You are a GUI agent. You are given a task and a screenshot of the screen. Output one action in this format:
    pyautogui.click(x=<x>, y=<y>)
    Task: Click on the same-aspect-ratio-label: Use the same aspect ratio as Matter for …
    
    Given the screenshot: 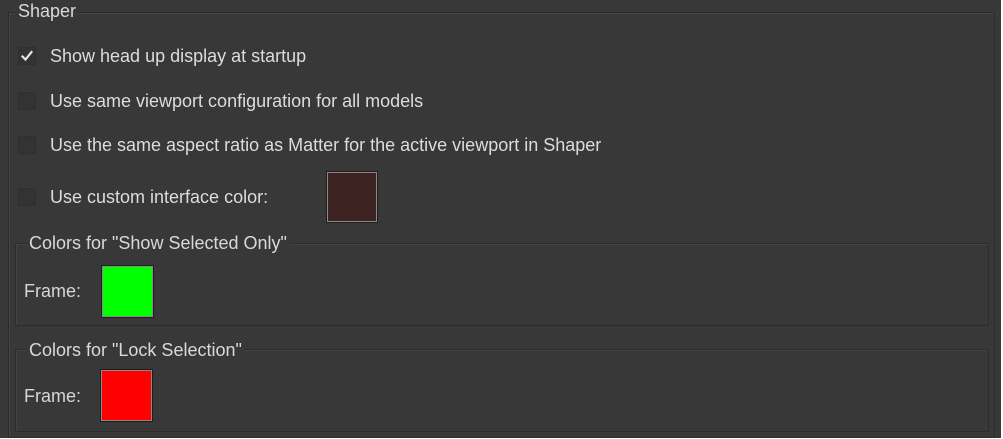 What is the action you would take?
    pyautogui.click(x=326, y=145)
    